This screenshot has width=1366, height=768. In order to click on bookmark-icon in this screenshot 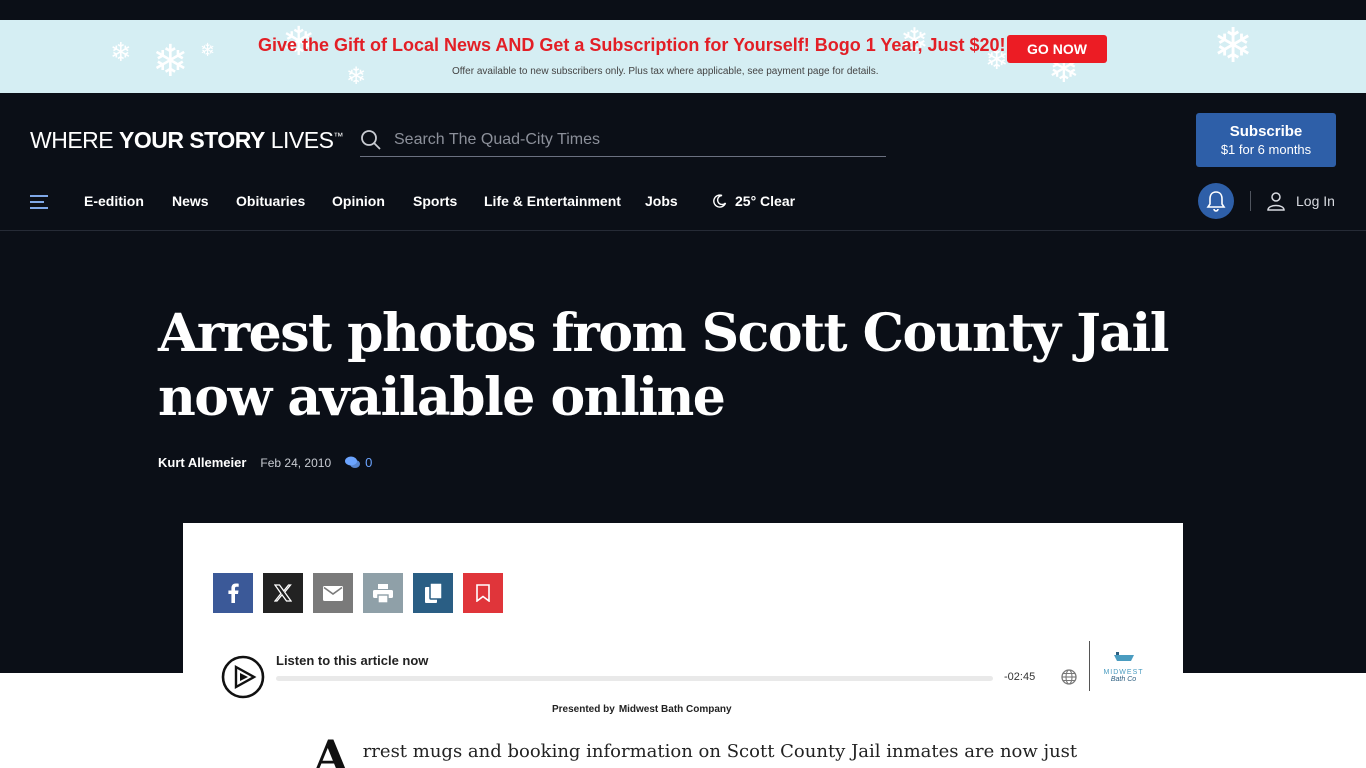, I will do `click(483, 593)`.